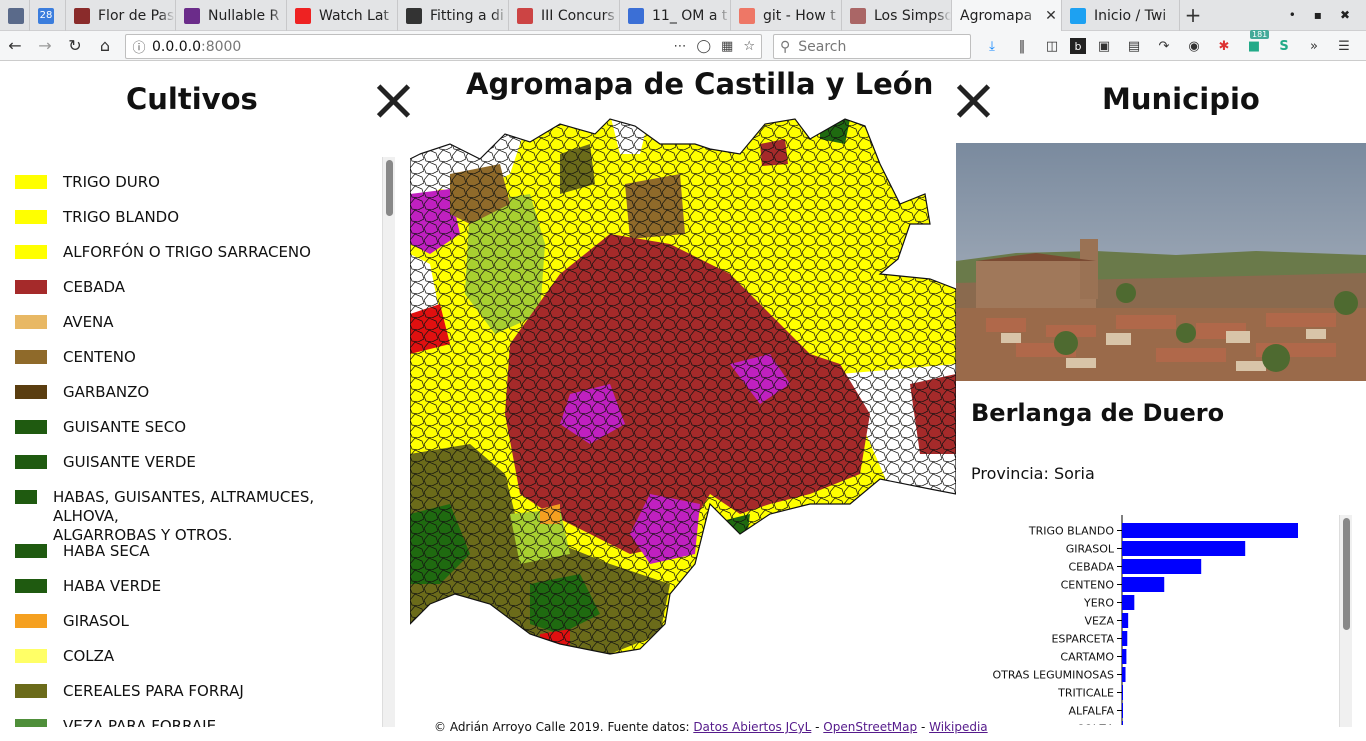 This screenshot has width=1366, height=741. What do you see at coordinates (1318, 15) in the screenshot?
I see `maximize-icon: ▪` at bounding box center [1318, 15].